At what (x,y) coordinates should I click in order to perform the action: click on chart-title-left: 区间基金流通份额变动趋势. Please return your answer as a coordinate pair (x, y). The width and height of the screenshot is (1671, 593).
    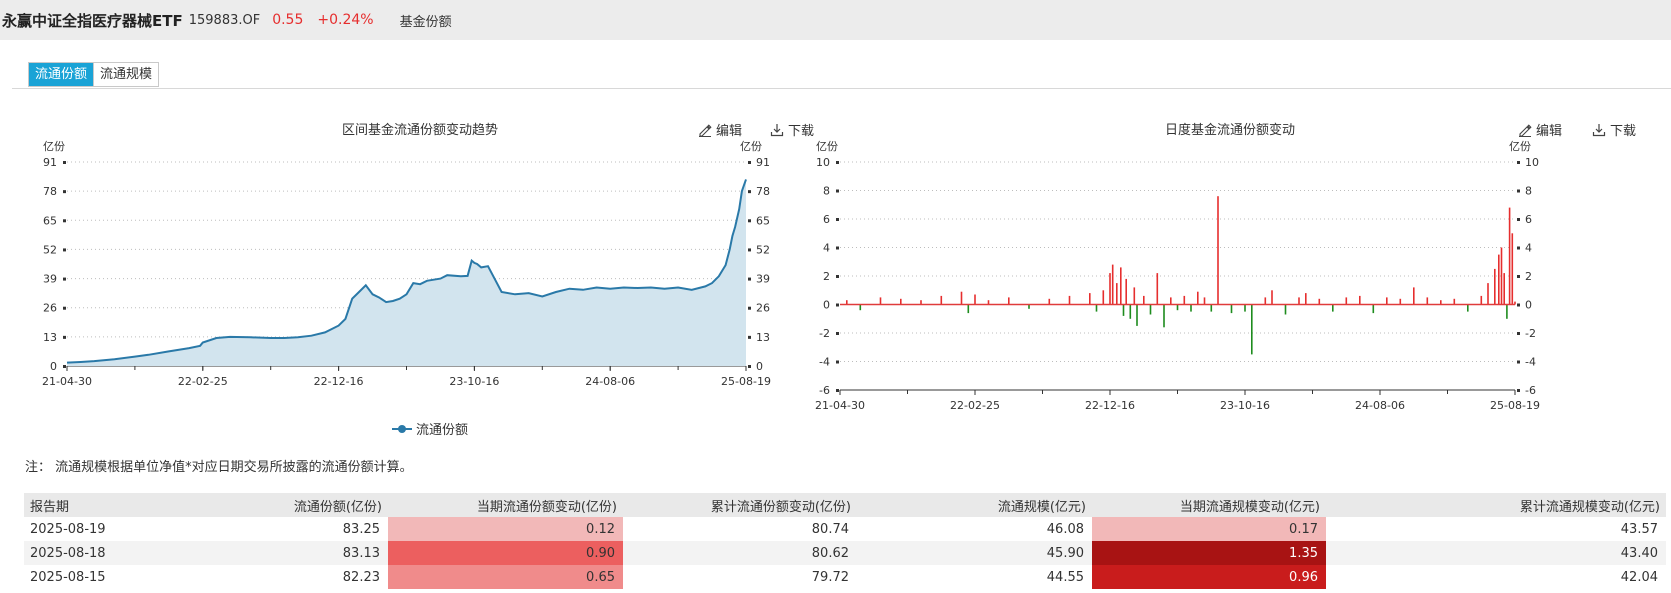
    Looking at the image, I should click on (419, 130).